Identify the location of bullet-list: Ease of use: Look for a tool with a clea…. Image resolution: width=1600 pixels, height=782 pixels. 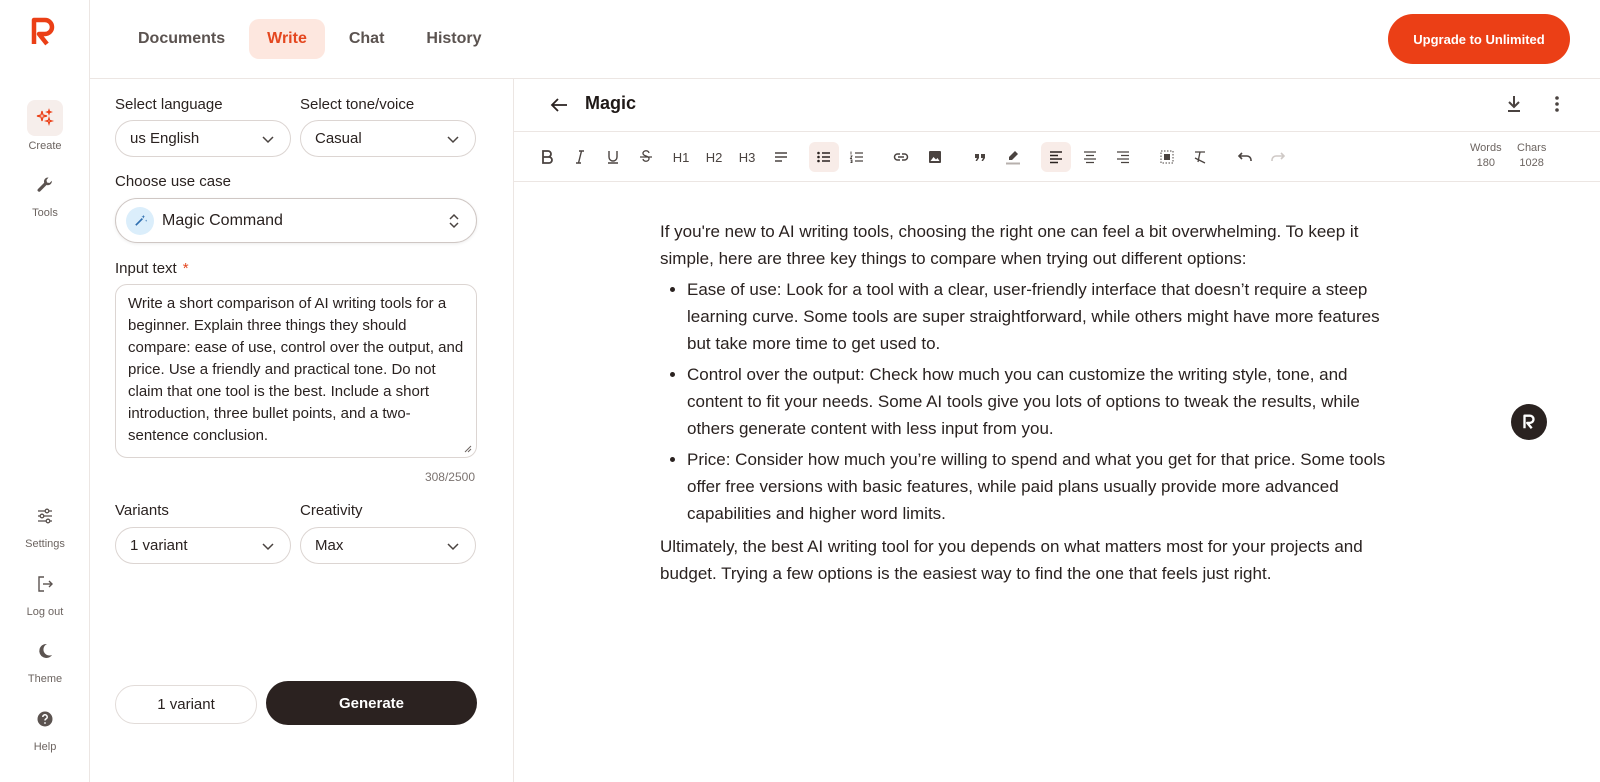
(1038, 401).